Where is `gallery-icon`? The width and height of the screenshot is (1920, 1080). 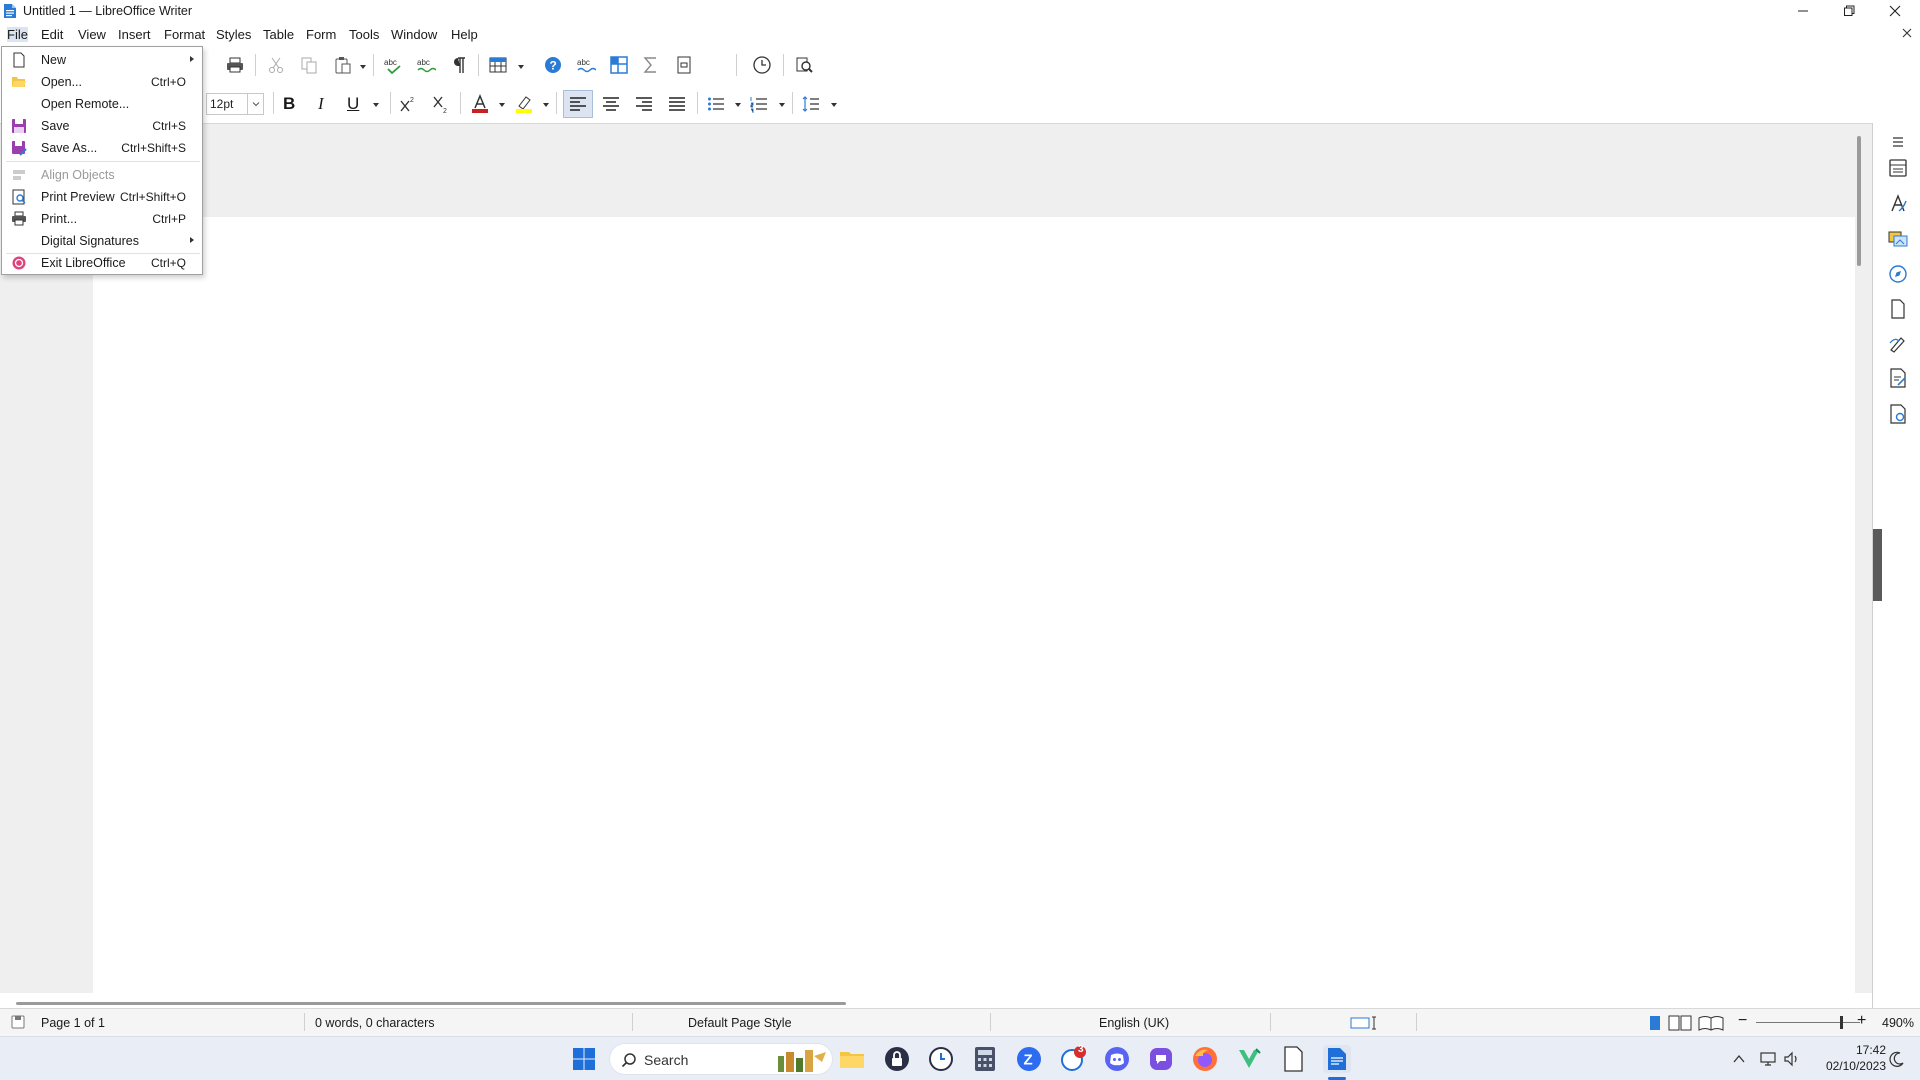 gallery-icon is located at coordinates (1898, 238).